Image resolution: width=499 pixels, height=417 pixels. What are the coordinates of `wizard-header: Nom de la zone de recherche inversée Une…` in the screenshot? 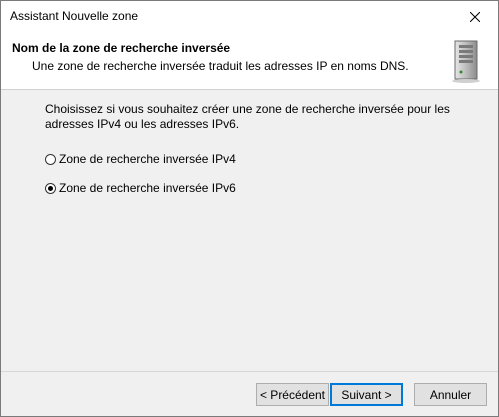 It's located at (249, 61).